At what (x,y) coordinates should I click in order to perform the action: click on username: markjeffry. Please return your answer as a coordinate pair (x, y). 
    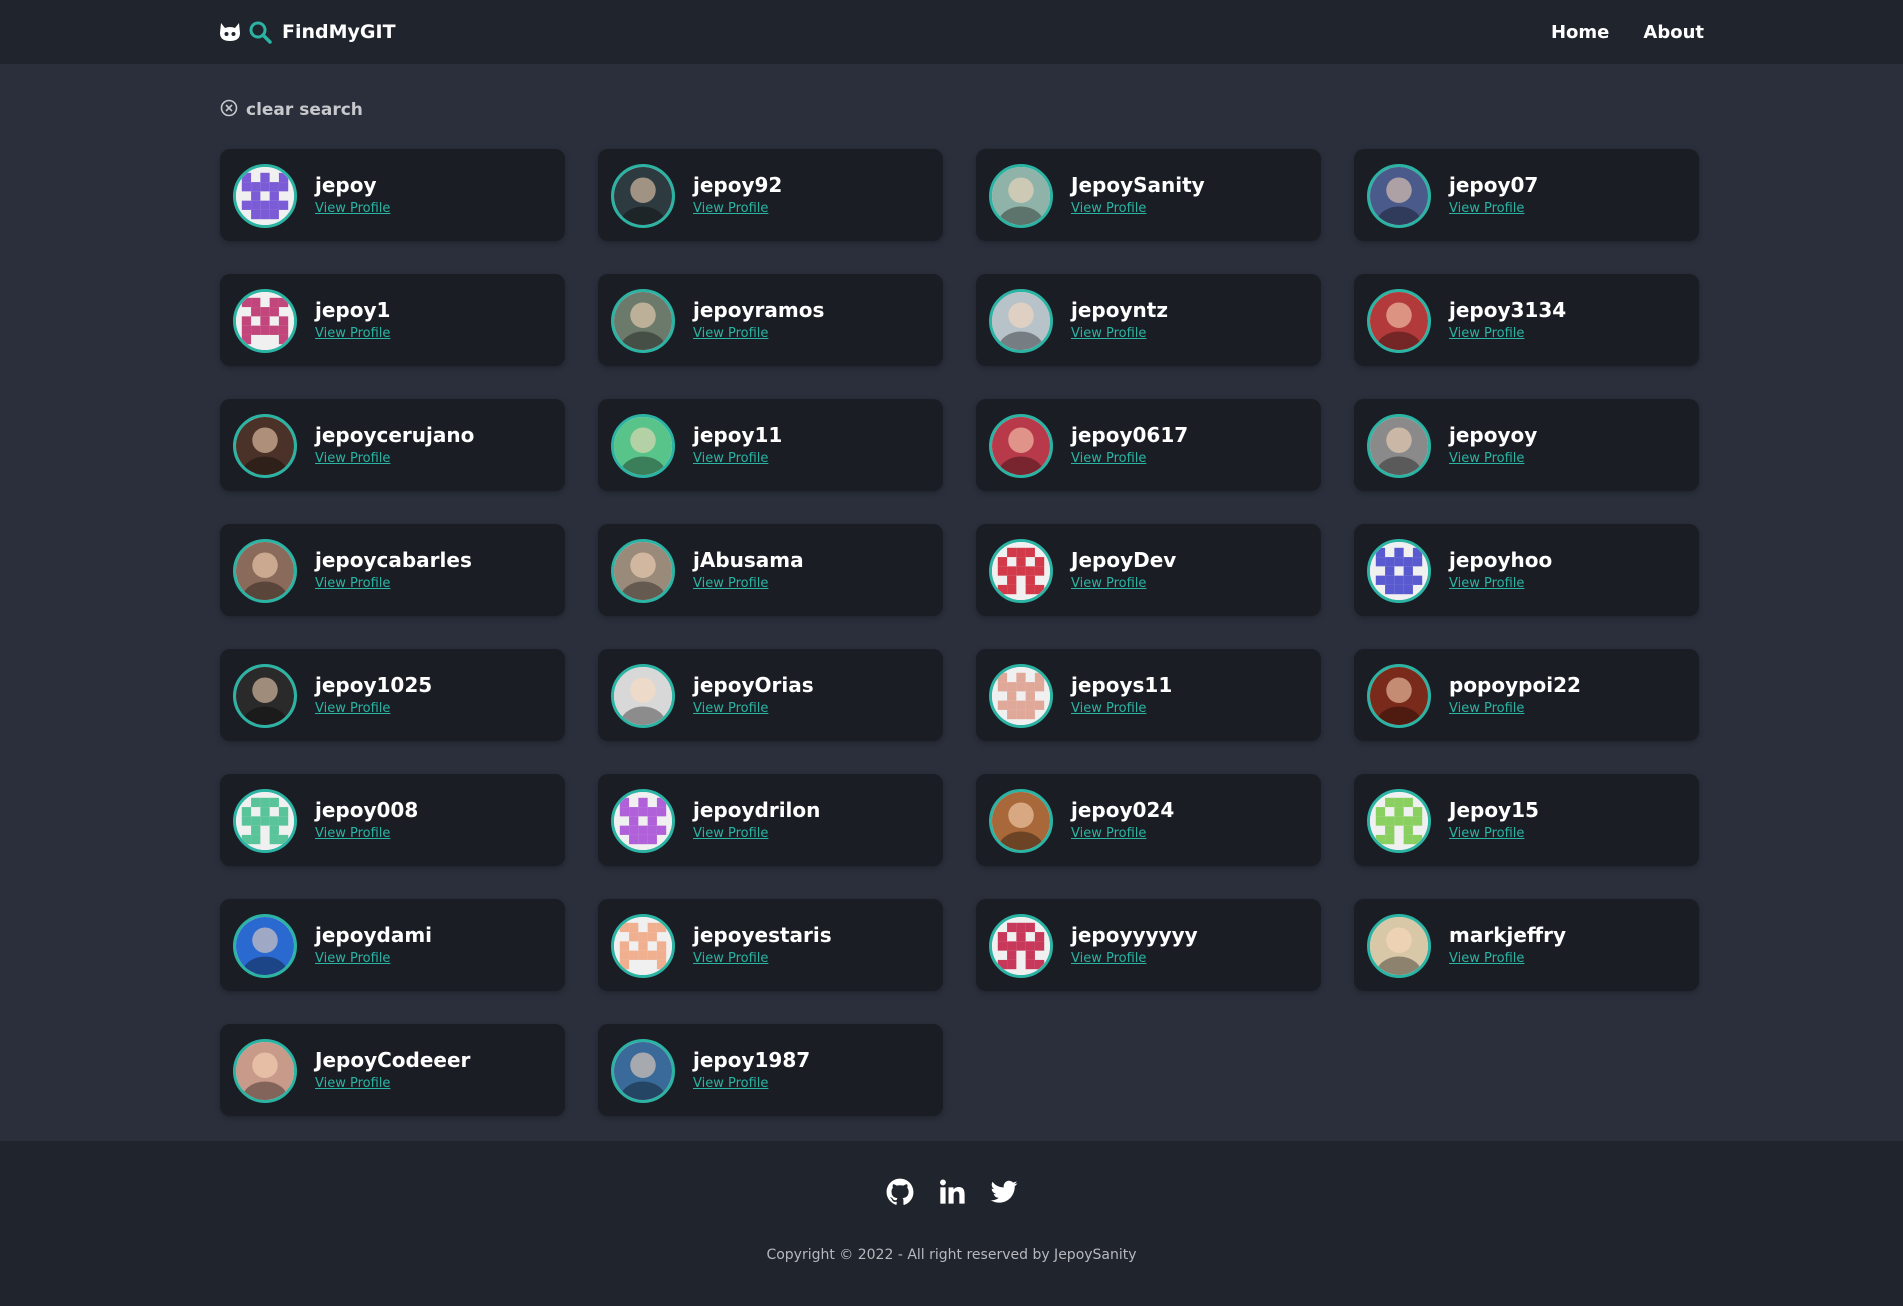
    Looking at the image, I should click on (1508, 935).